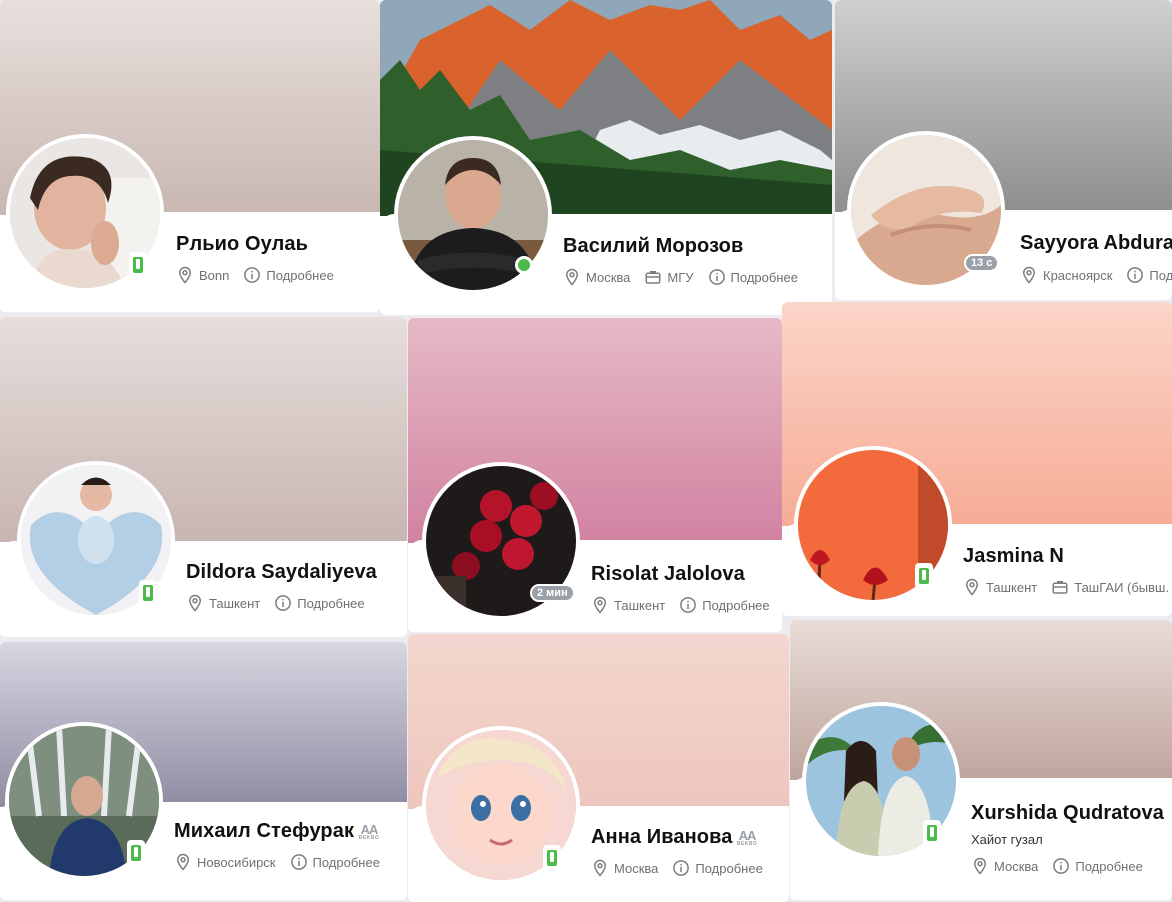  Describe the element at coordinates (606, 157) in the screenshot. I see `profile-card: Василий Морозов Москва МГУ Подробнее` at that location.